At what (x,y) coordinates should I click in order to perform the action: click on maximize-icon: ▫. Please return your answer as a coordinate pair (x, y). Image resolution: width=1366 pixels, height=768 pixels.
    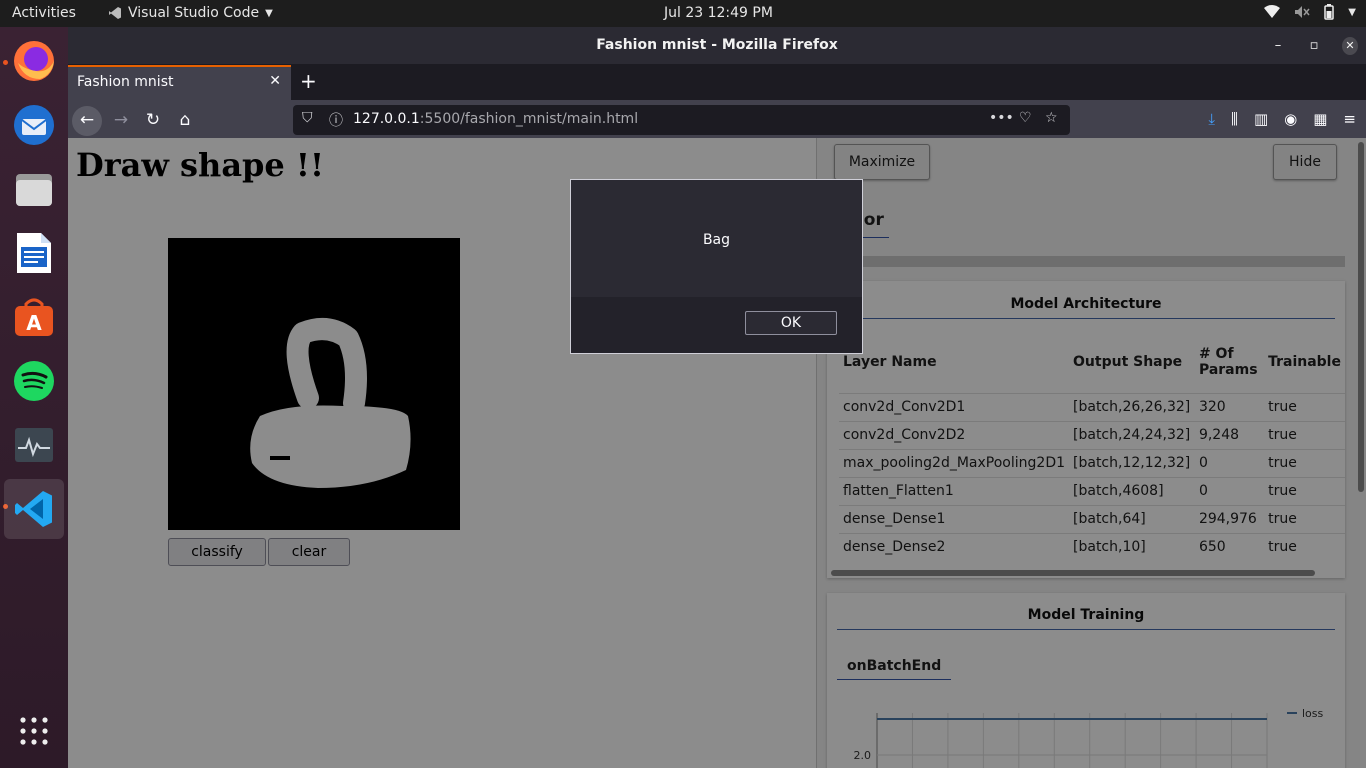
    Looking at the image, I should click on (1314, 45).